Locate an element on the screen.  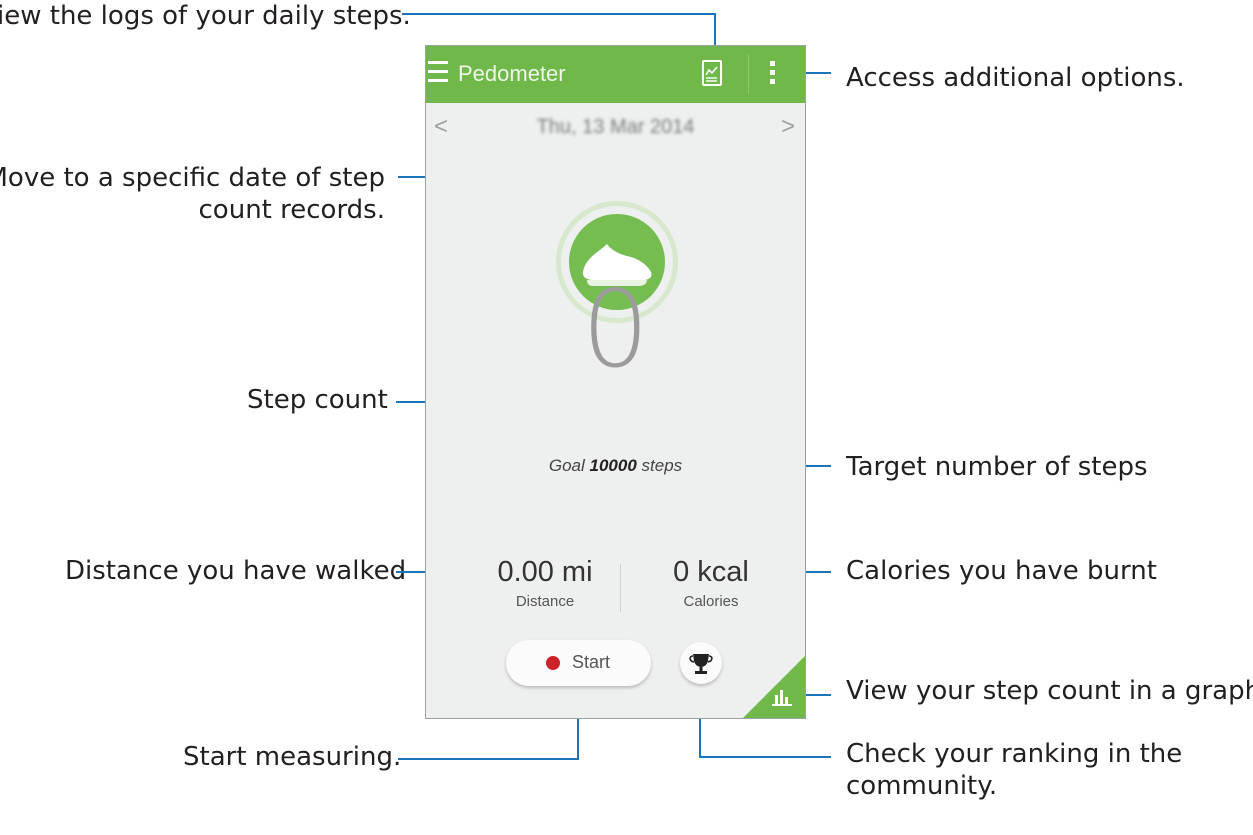
ranking-button is located at coordinates (701, 663).